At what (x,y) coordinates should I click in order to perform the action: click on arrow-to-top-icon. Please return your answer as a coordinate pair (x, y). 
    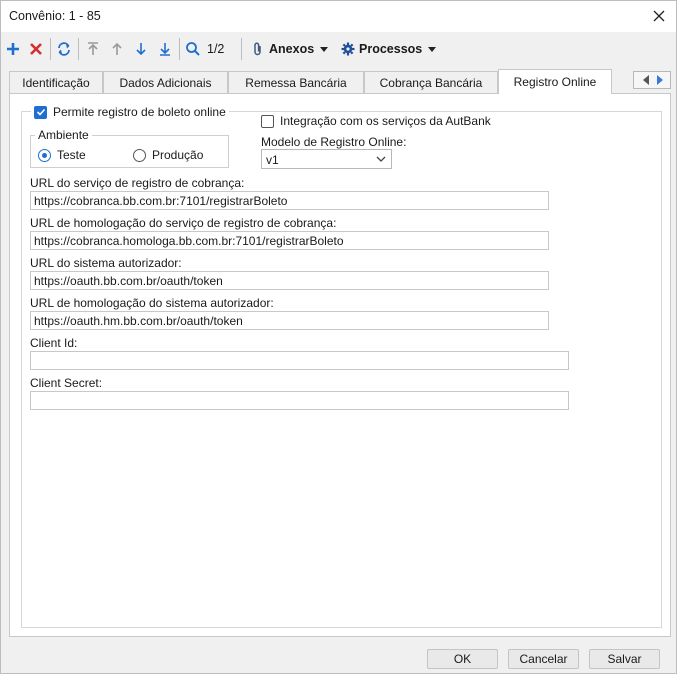
    Looking at the image, I should click on (93, 48).